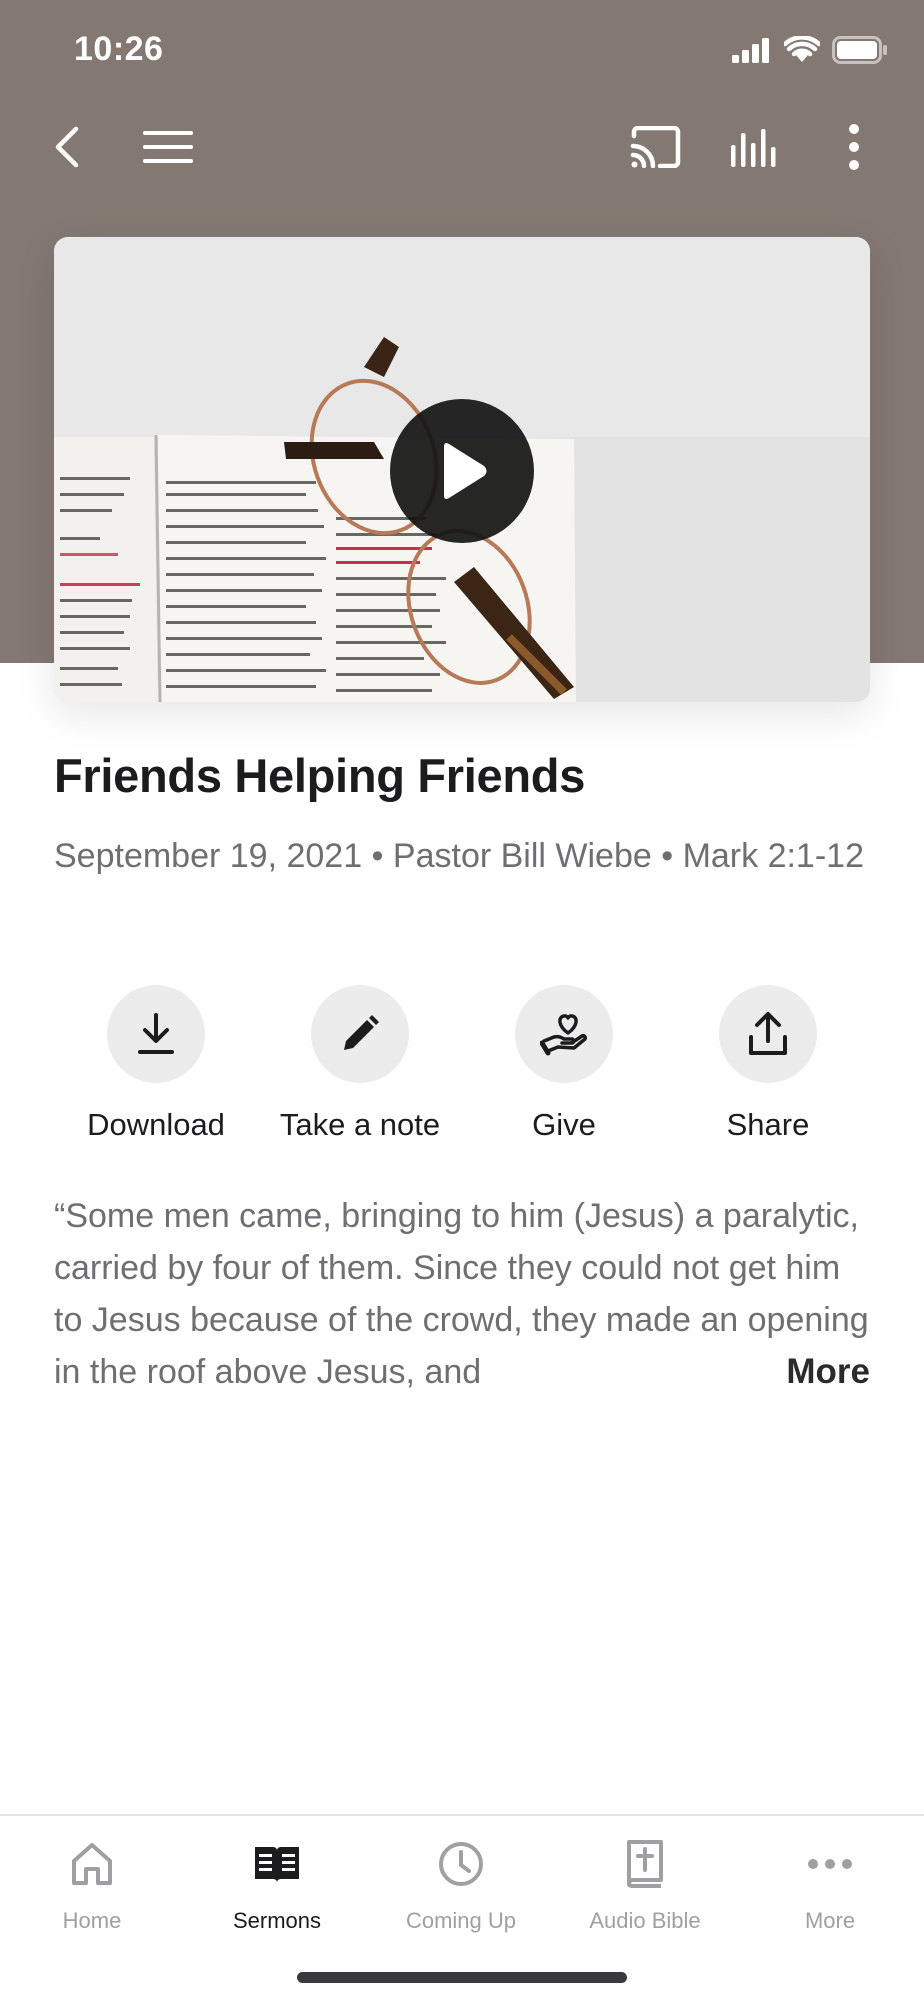 This screenshot has height=2000, width=924. What do you see at coordinates (740, 1372) in the screenshot?
I see `description-fade` at bounding box center [740, 1372].